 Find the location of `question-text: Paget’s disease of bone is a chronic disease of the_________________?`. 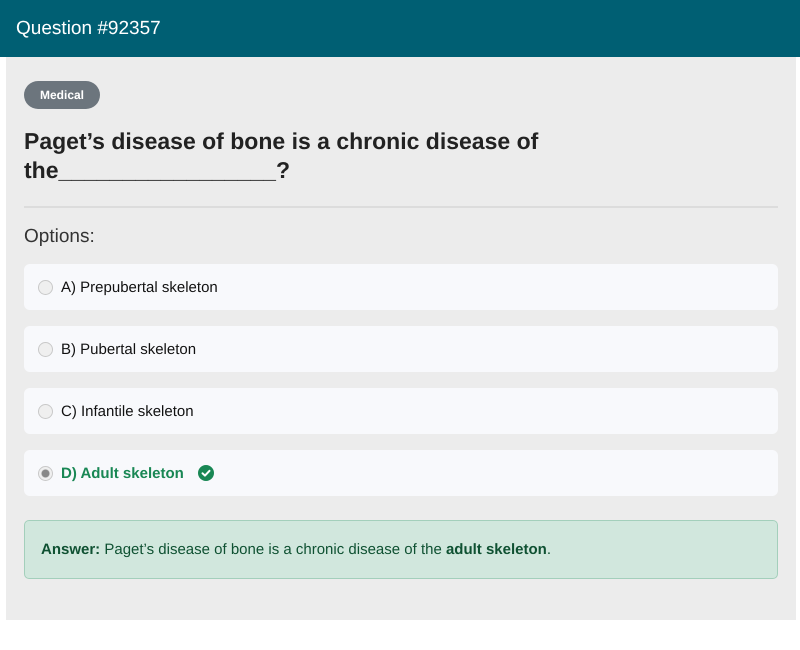

question-text: Paget’s disease of bone is a chronic disease of the_________________? is located at coordinates (282, 156).